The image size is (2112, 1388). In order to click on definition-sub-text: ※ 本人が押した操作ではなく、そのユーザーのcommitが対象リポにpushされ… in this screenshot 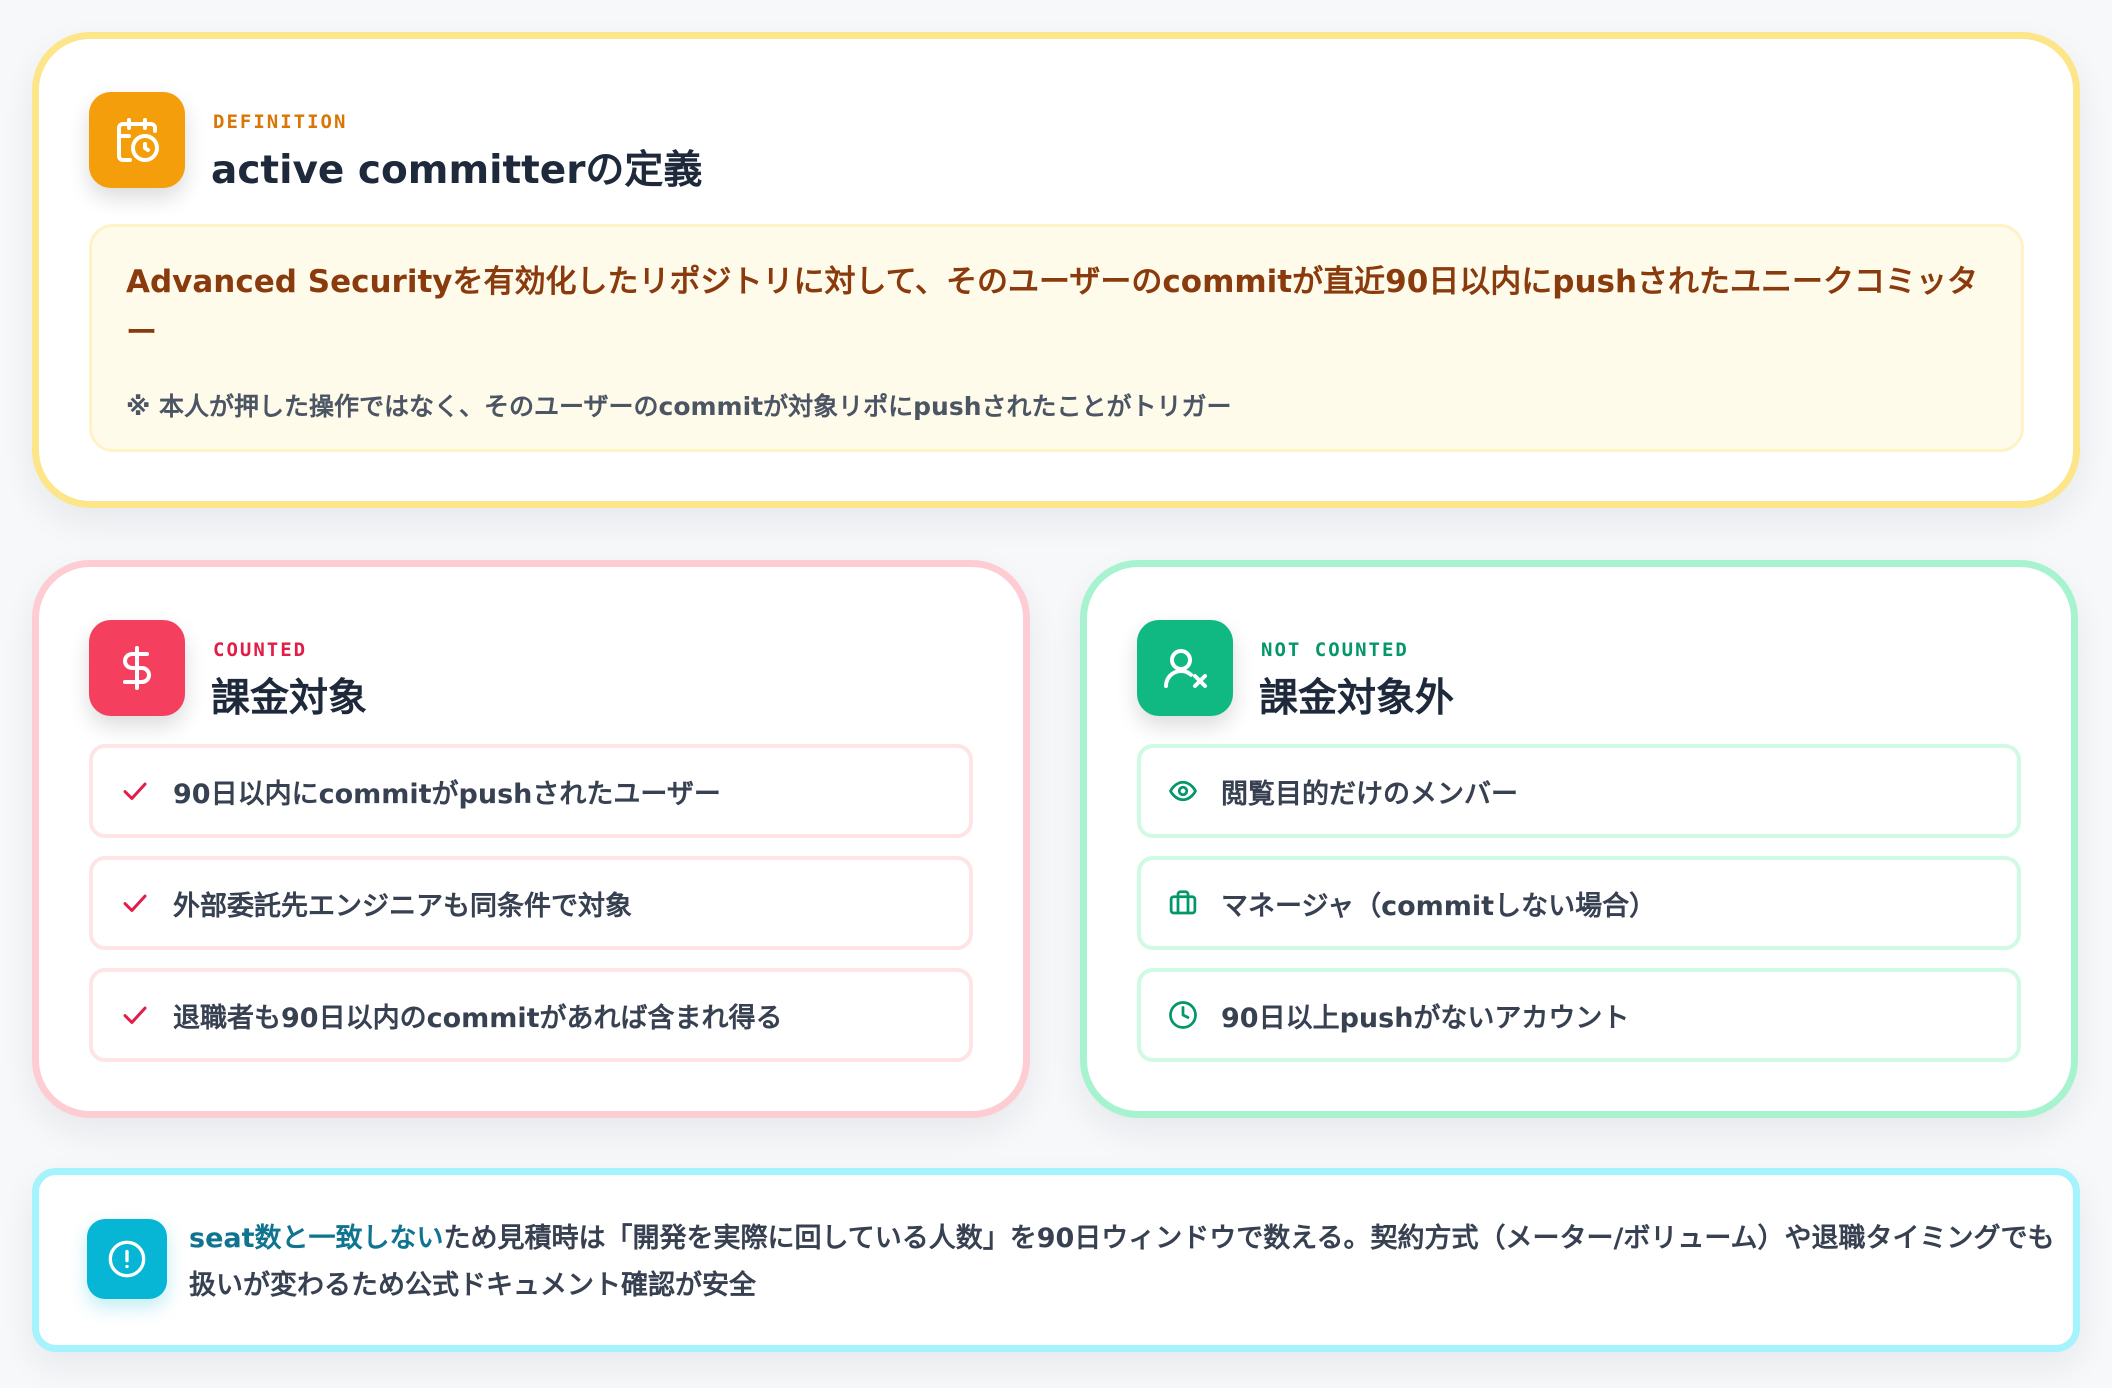, I will do `click(679, 406)`.